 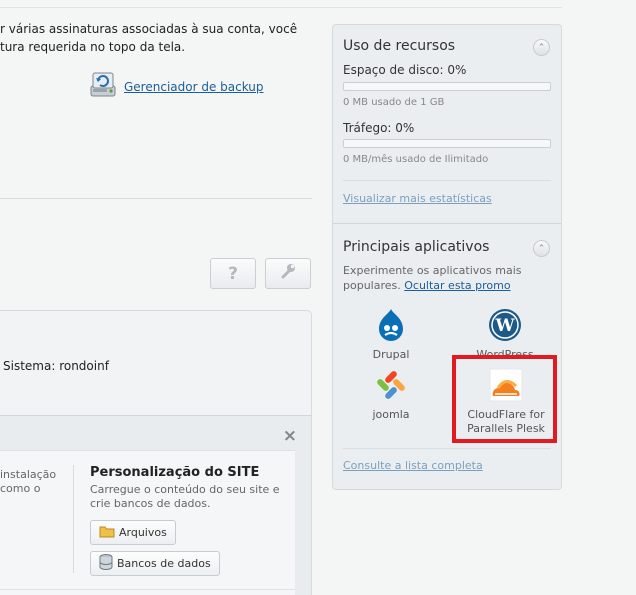 I want to click on backup-drive-icon, so click(x=103, y=86).